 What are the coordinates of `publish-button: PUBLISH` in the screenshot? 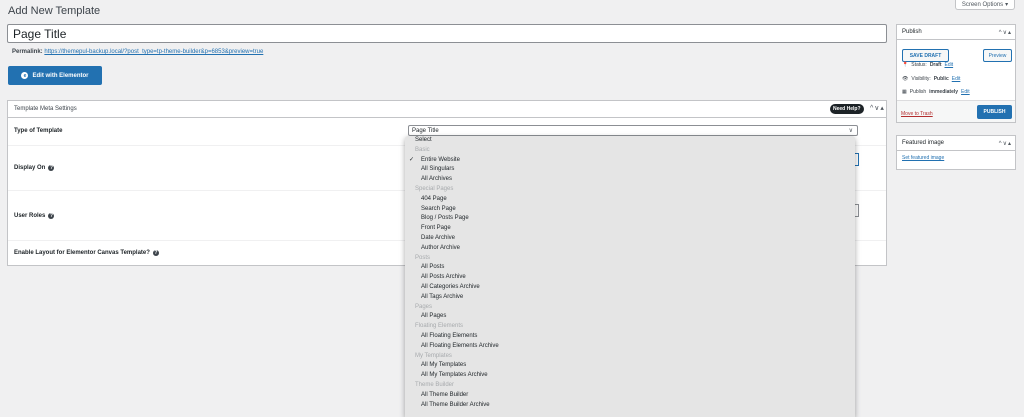 It's located at (994, 112).